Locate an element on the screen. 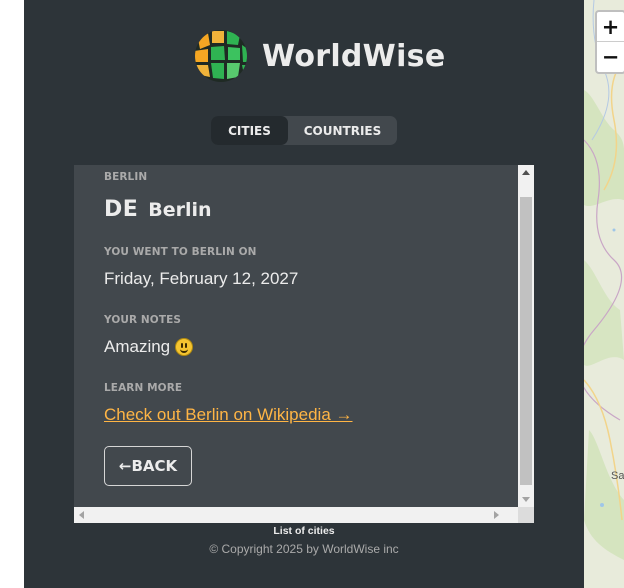 This screenshot has height=588, width=624. tab-bar: CITIES COUNTRIES is located at coordinates (304, 130).